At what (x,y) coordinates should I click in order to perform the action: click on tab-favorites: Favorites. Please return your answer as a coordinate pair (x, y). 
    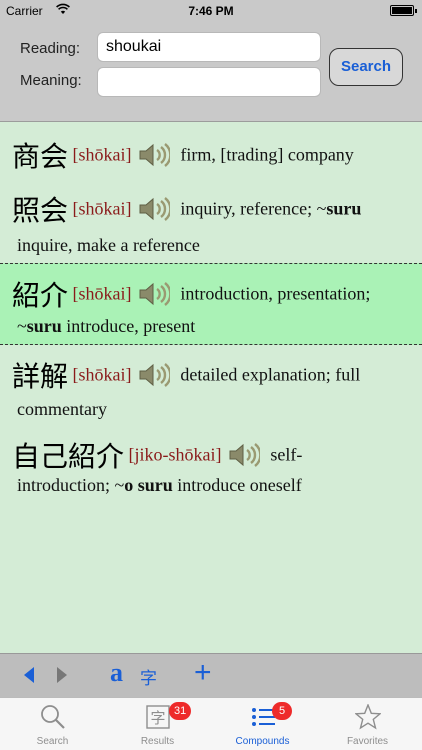
    Looking at the image, I should click on (367, 724).